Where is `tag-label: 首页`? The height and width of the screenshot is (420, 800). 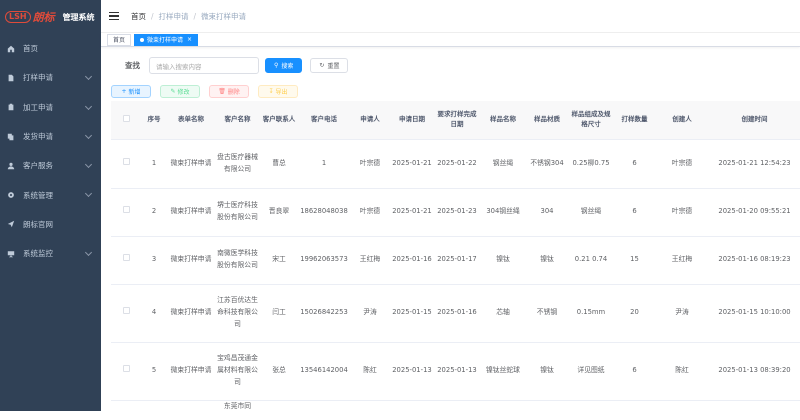
tag-label: 首页 is located at coordinates (119, 40).